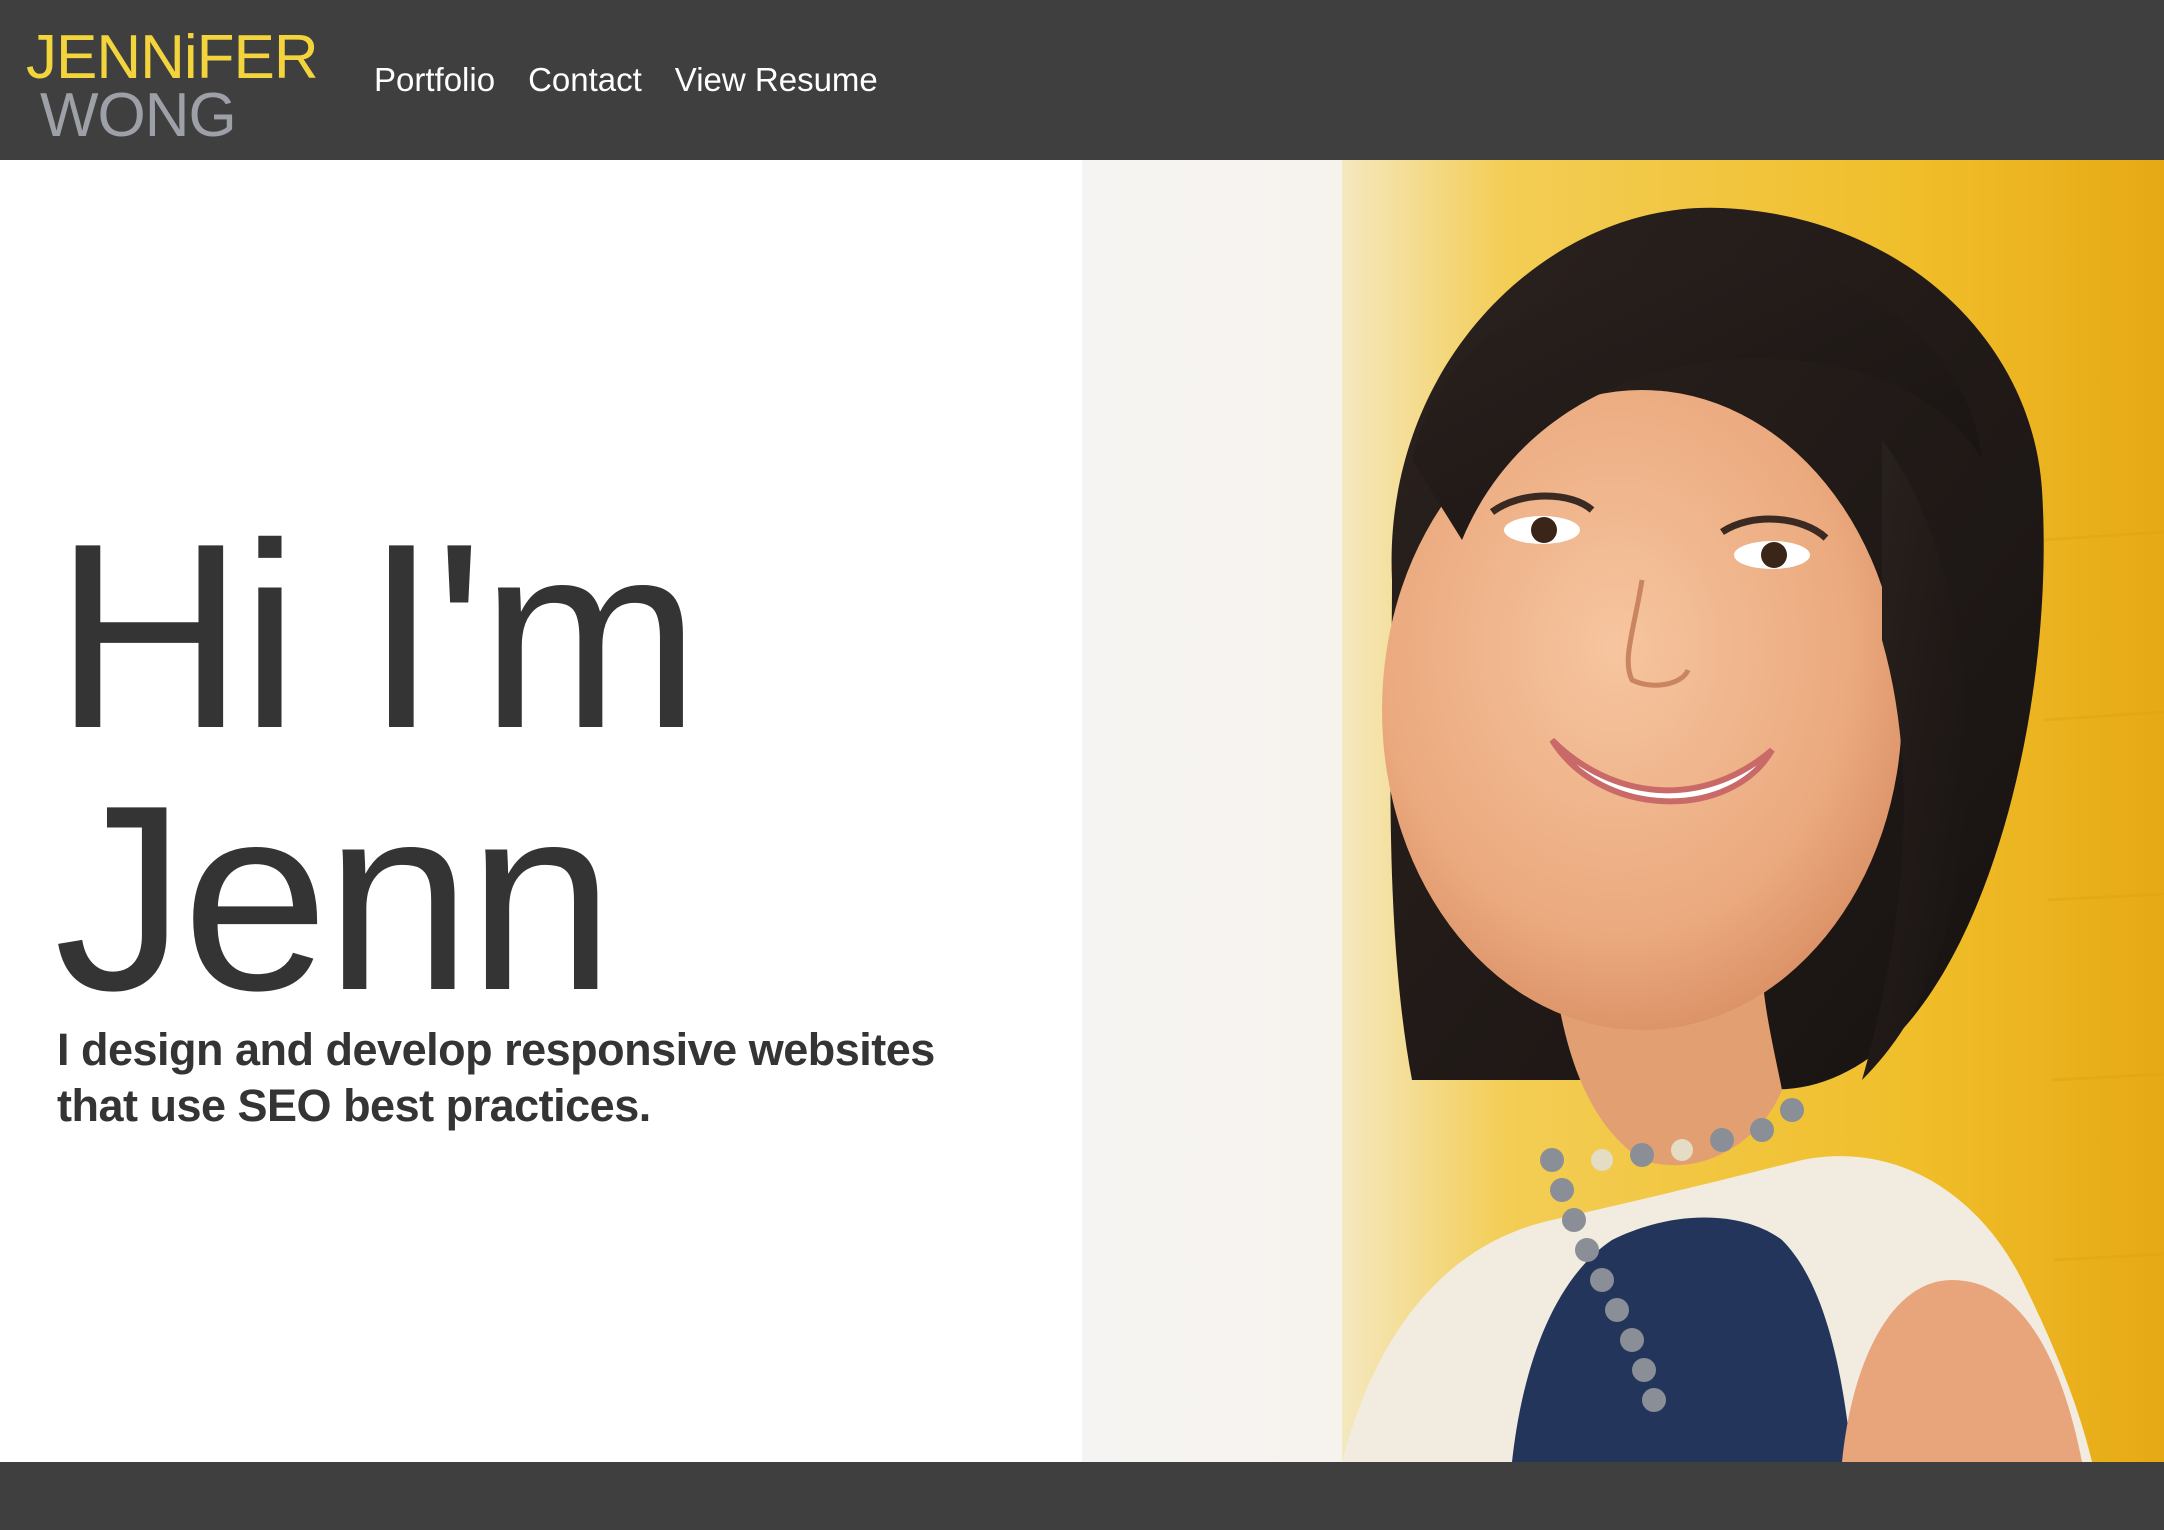  What do you see at coordinates (1774, 555) in the screenshot?
I see `right-pupil` at bounding box center [1774, 555].